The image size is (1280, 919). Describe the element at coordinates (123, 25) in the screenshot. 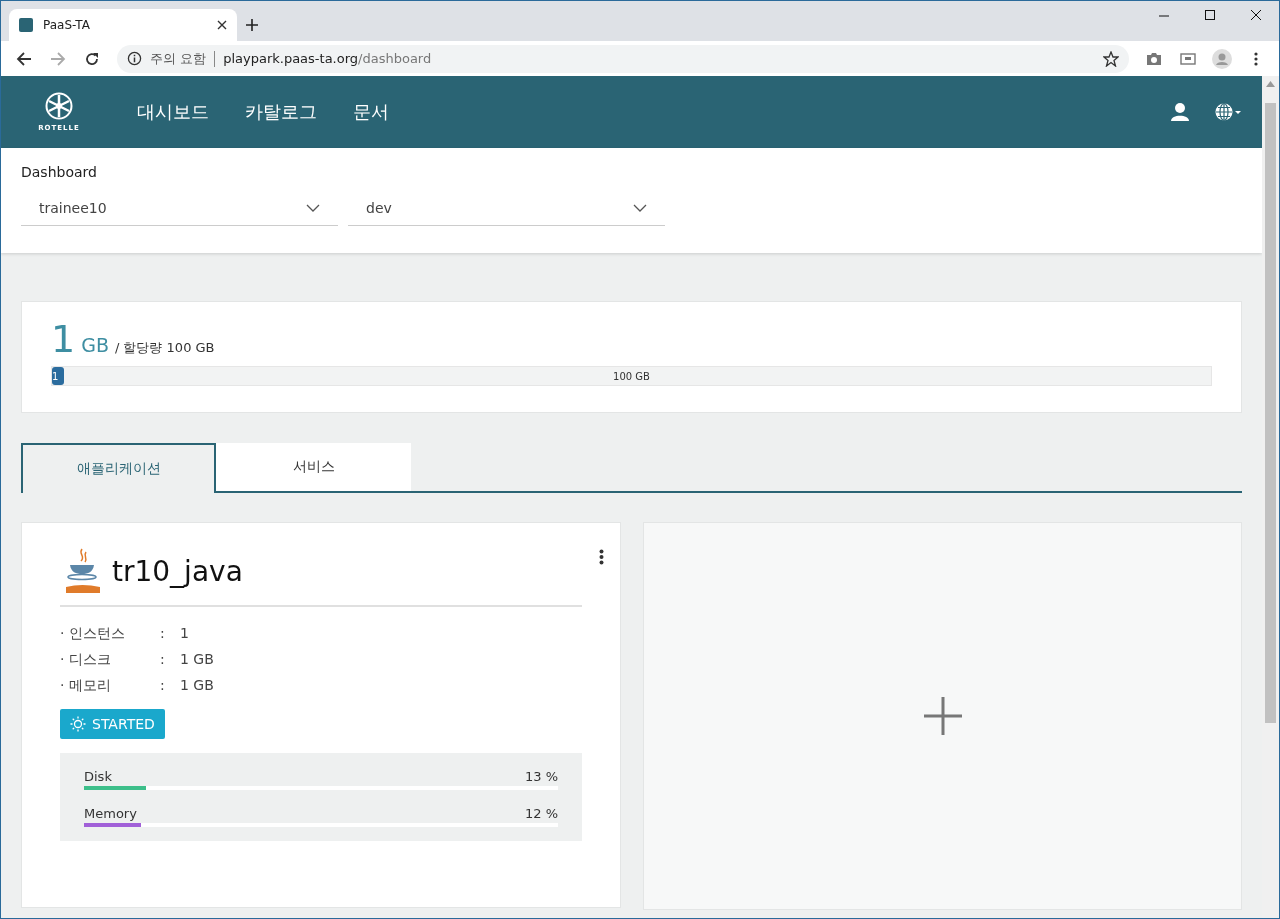

I see `browser-tab: PaaS-TA` at that location.